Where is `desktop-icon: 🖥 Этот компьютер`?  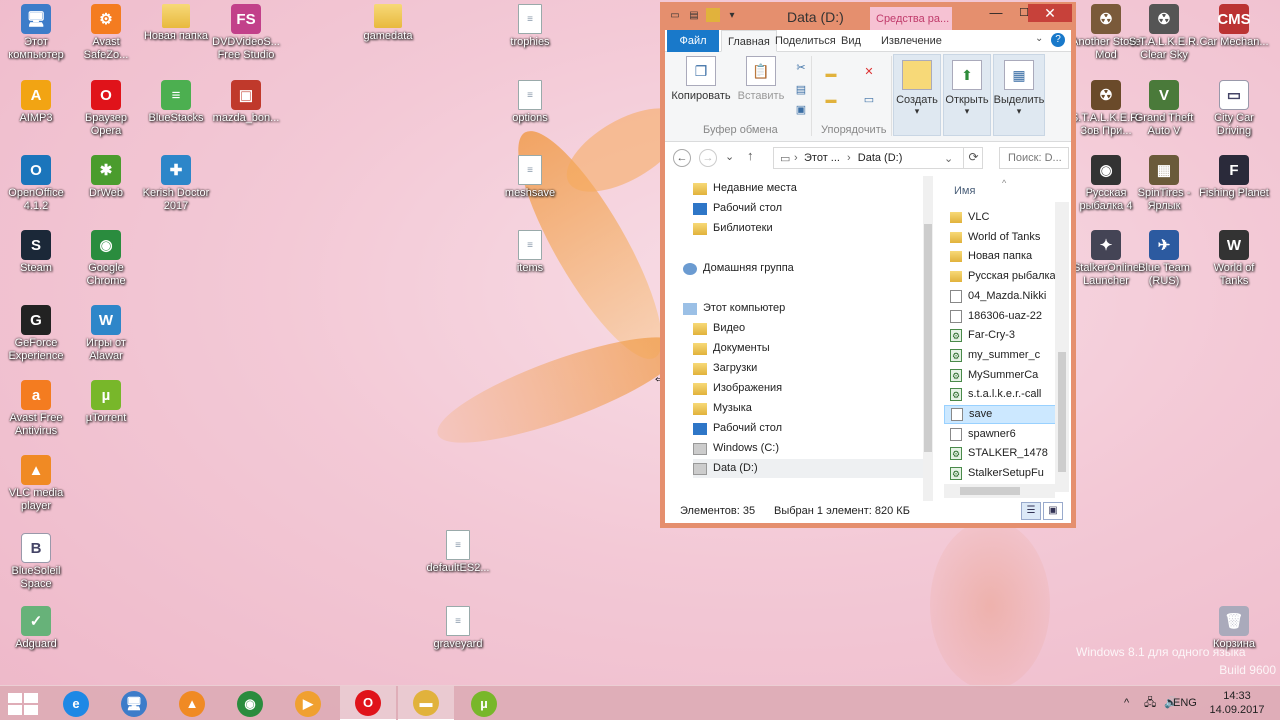
desktop-icon: 🖥 Этот компьютер is located at coordinates (36, 33).